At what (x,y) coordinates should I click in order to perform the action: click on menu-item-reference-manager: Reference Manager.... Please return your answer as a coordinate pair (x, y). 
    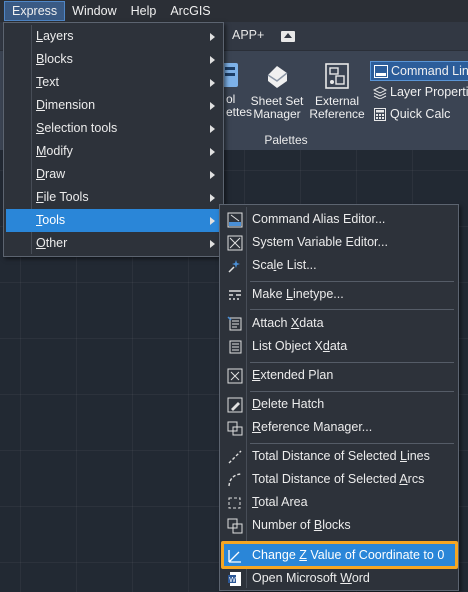
    Looking at the image, I should click on (339, 427).